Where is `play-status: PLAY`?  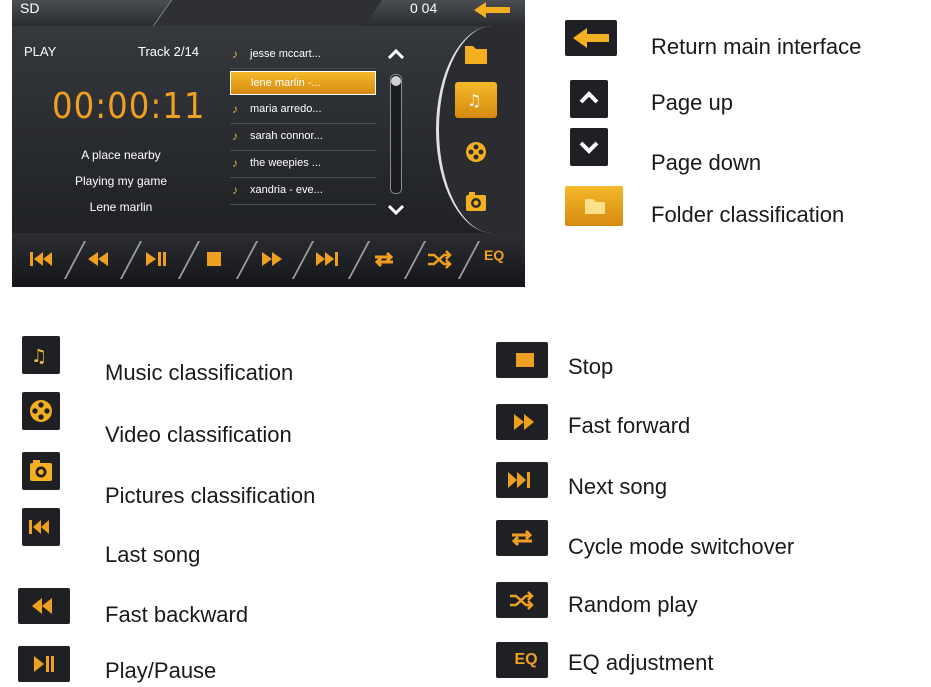 play-status: PLAY is located at coordinates (40, 51).